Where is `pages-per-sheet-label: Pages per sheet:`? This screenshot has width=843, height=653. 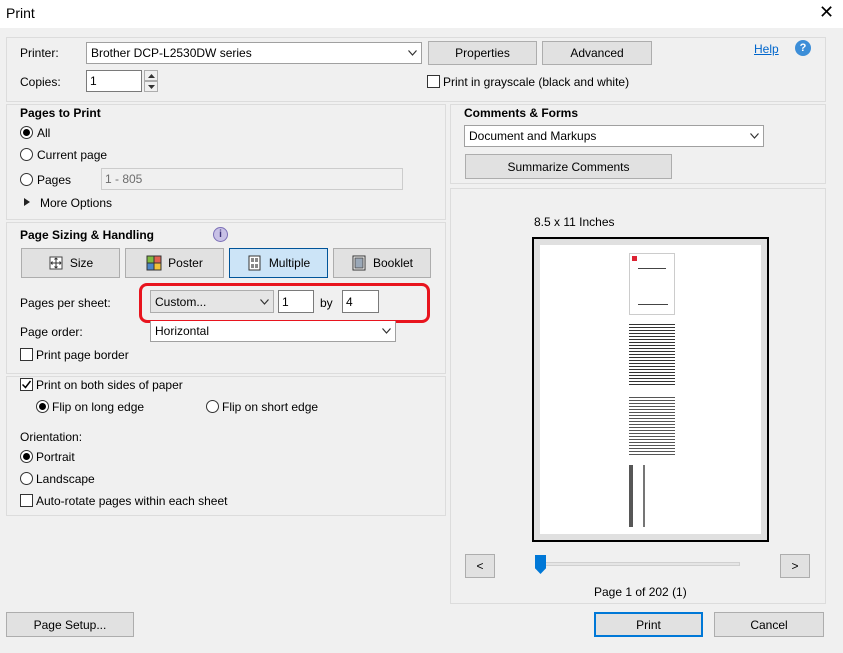 pages-per-sheet-label: Pages per sheet: is located at coordinates (65, 303).